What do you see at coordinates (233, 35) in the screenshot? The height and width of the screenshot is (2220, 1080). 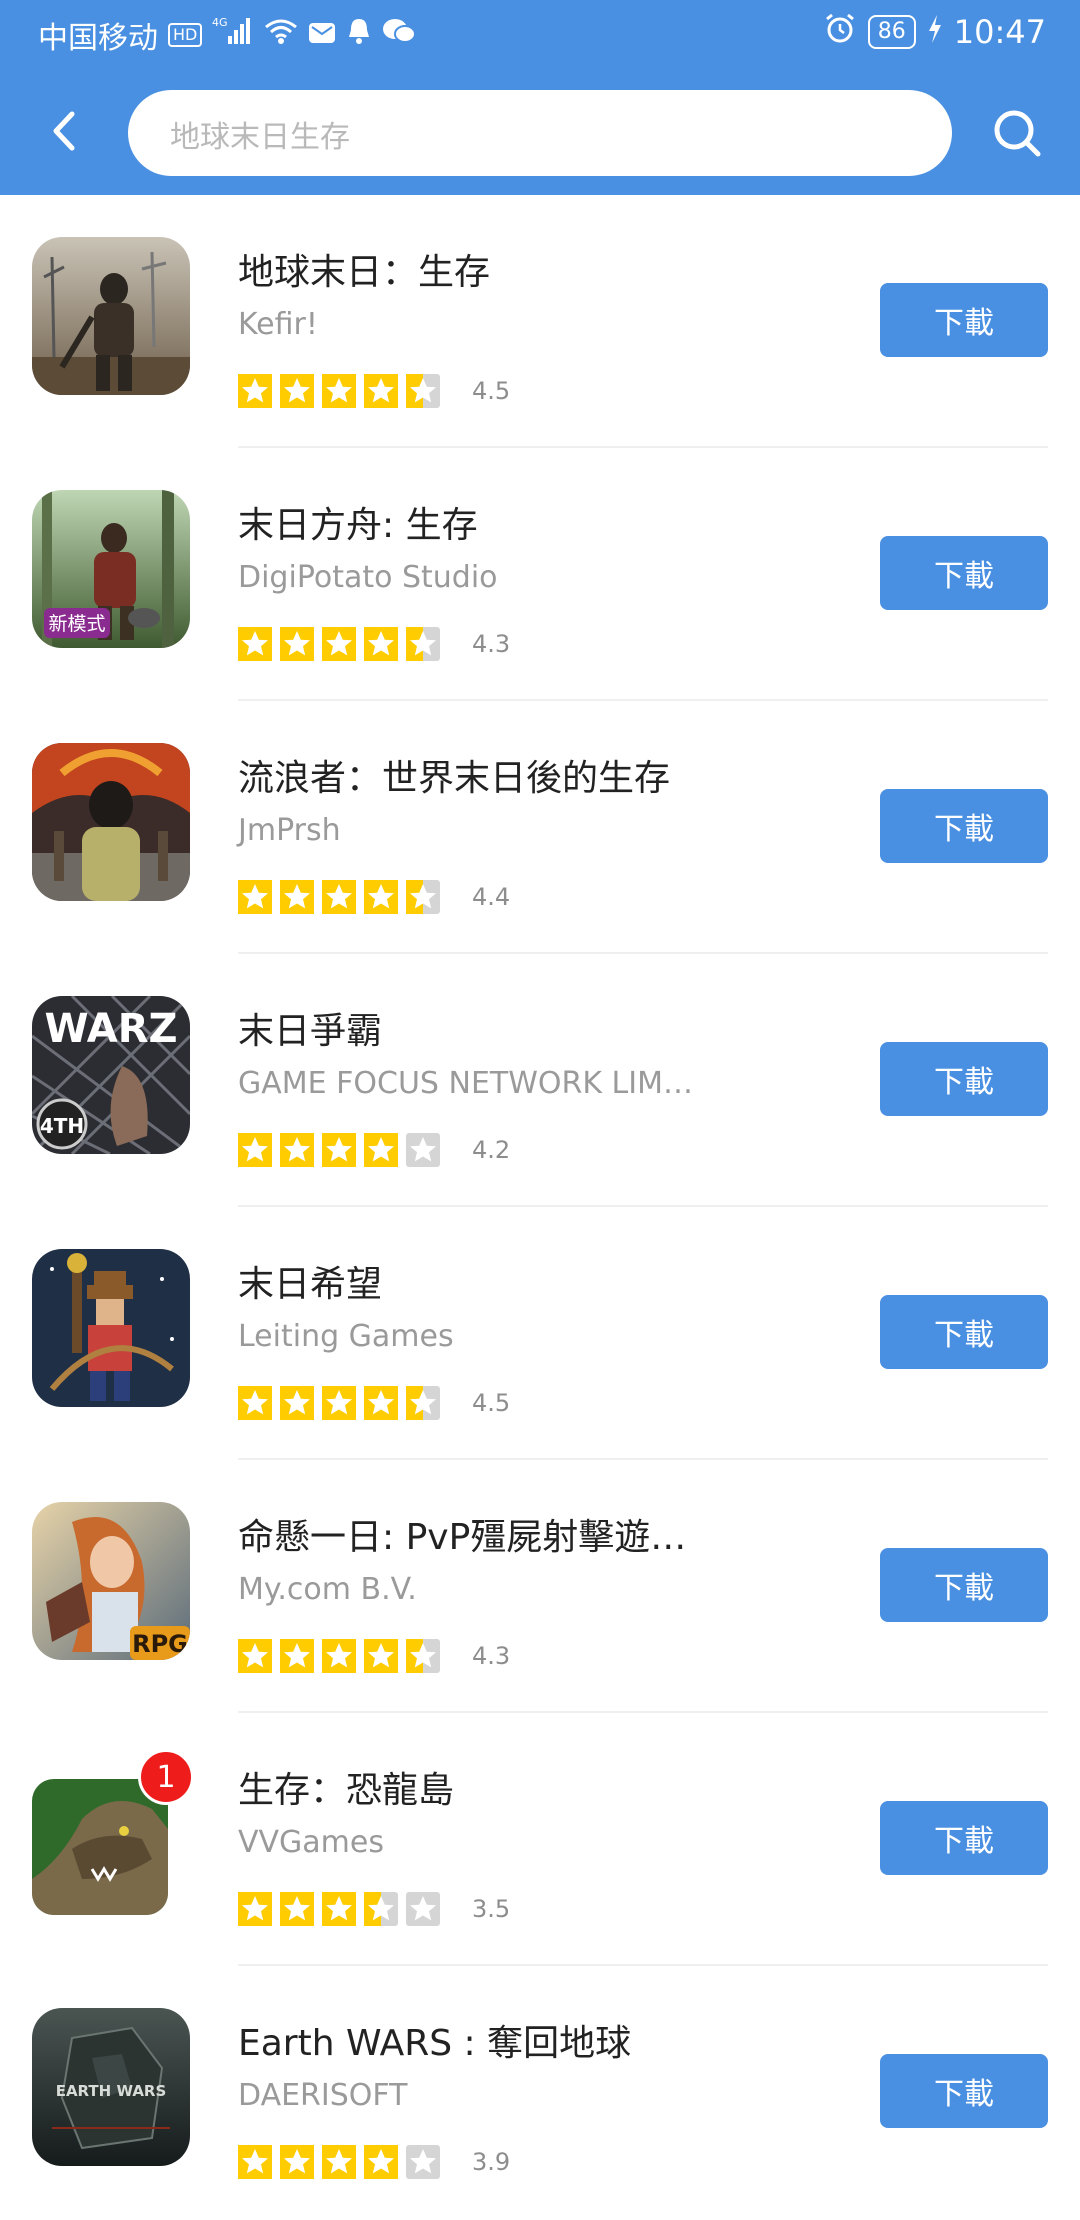 I see `signal-icon: 4G` at bounding box center [233, 35].